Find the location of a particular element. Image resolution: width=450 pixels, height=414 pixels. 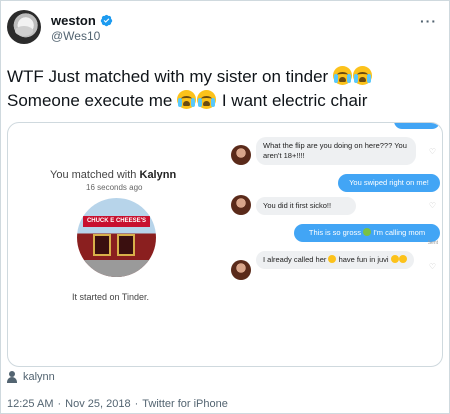

store-ground is located at coordinates (116, 268).